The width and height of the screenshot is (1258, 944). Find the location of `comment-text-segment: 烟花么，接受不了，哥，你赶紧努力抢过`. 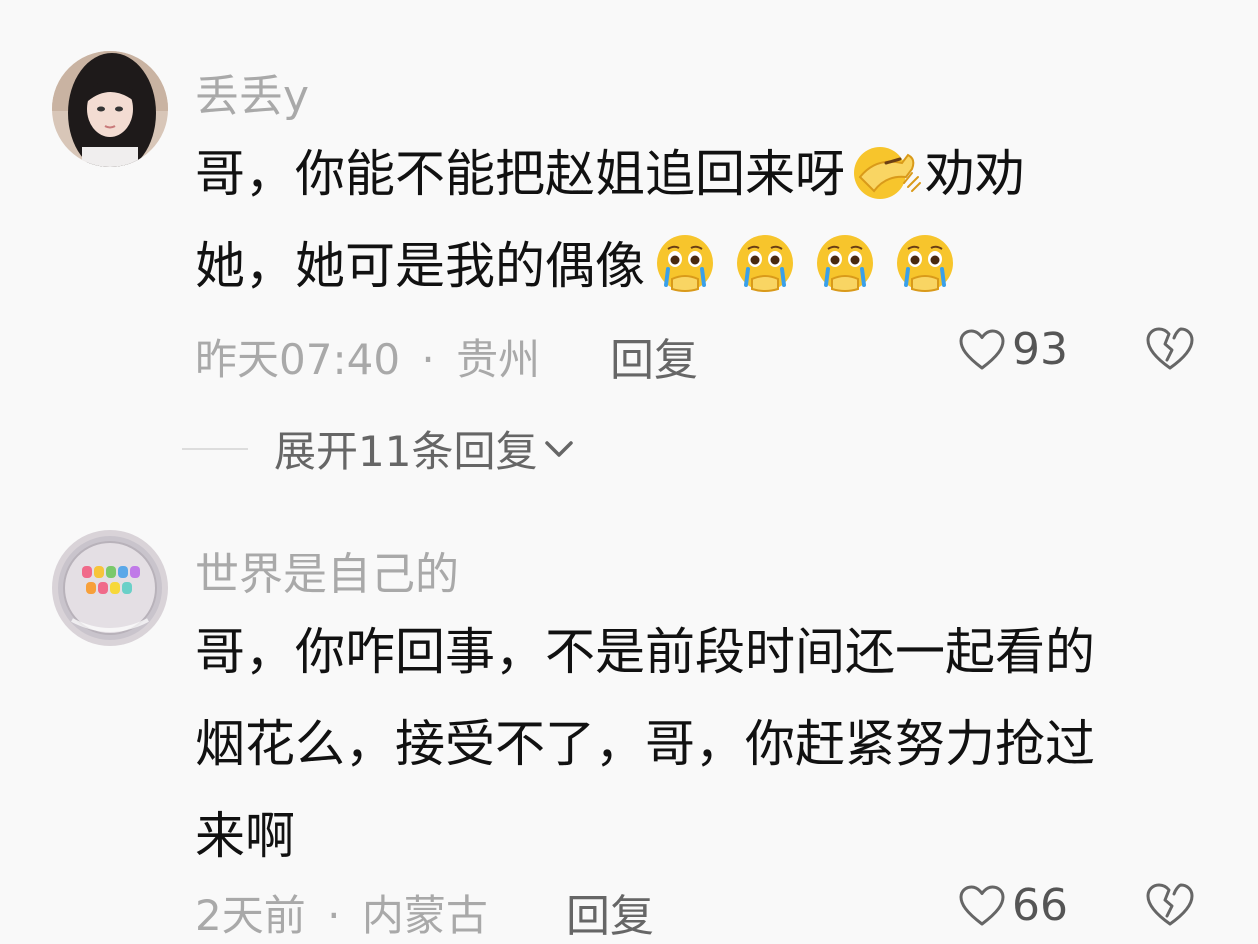

comment-text-segment: 烟花么，接受不了，哥，你赶紧努力抢过 is located at coordinates (645, 744).